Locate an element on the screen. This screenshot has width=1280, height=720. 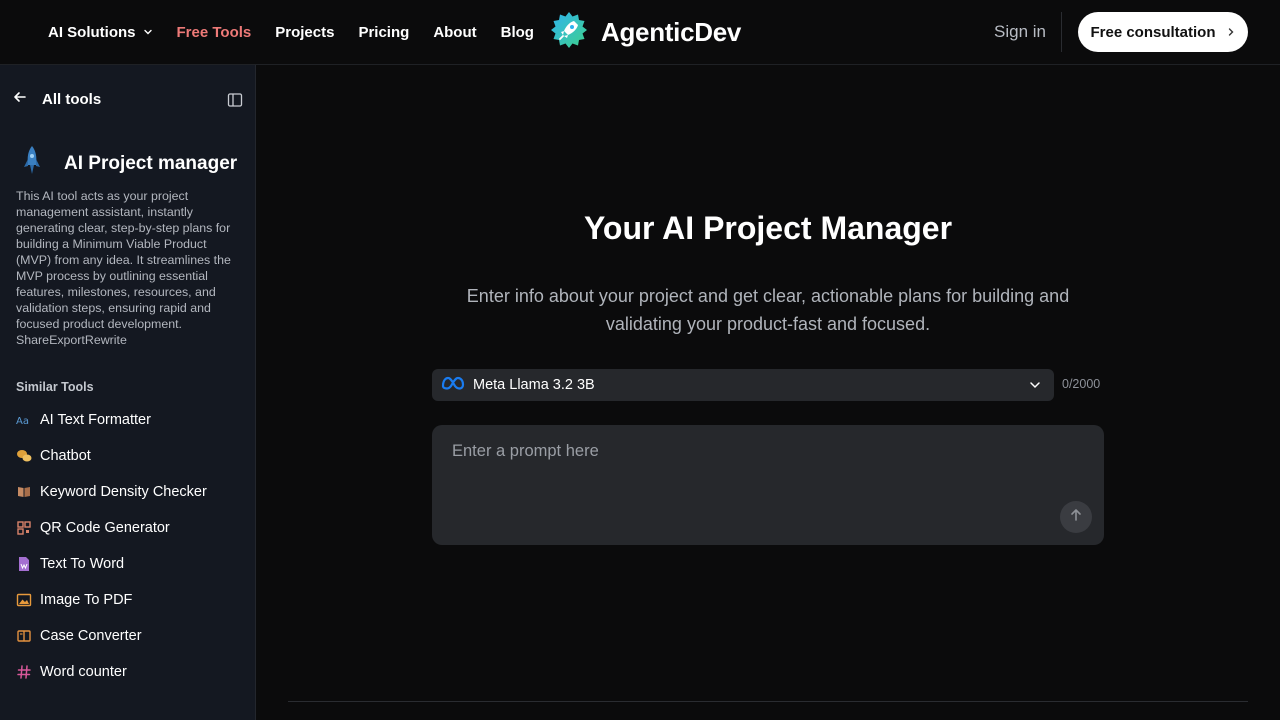
content-divider is located at coordinates (768, 701).